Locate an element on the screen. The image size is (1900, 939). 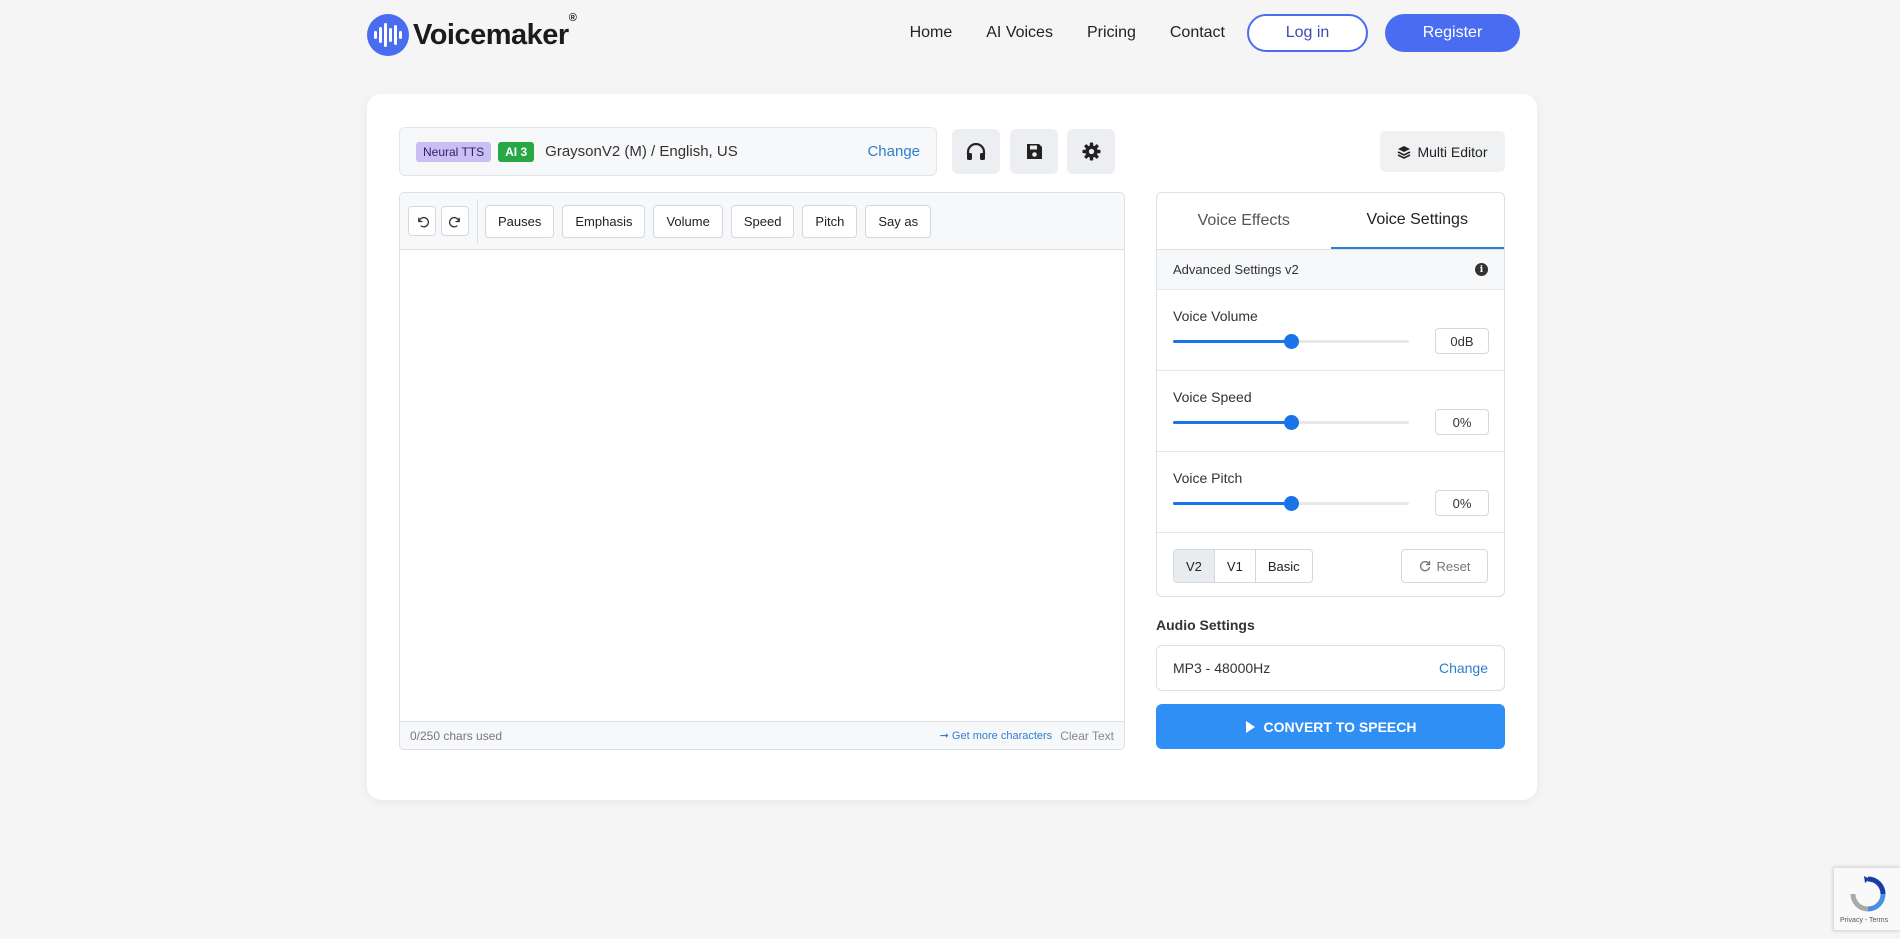
version-toggle-group: V2 V1 Basic is located at coordinates (1243, 566).